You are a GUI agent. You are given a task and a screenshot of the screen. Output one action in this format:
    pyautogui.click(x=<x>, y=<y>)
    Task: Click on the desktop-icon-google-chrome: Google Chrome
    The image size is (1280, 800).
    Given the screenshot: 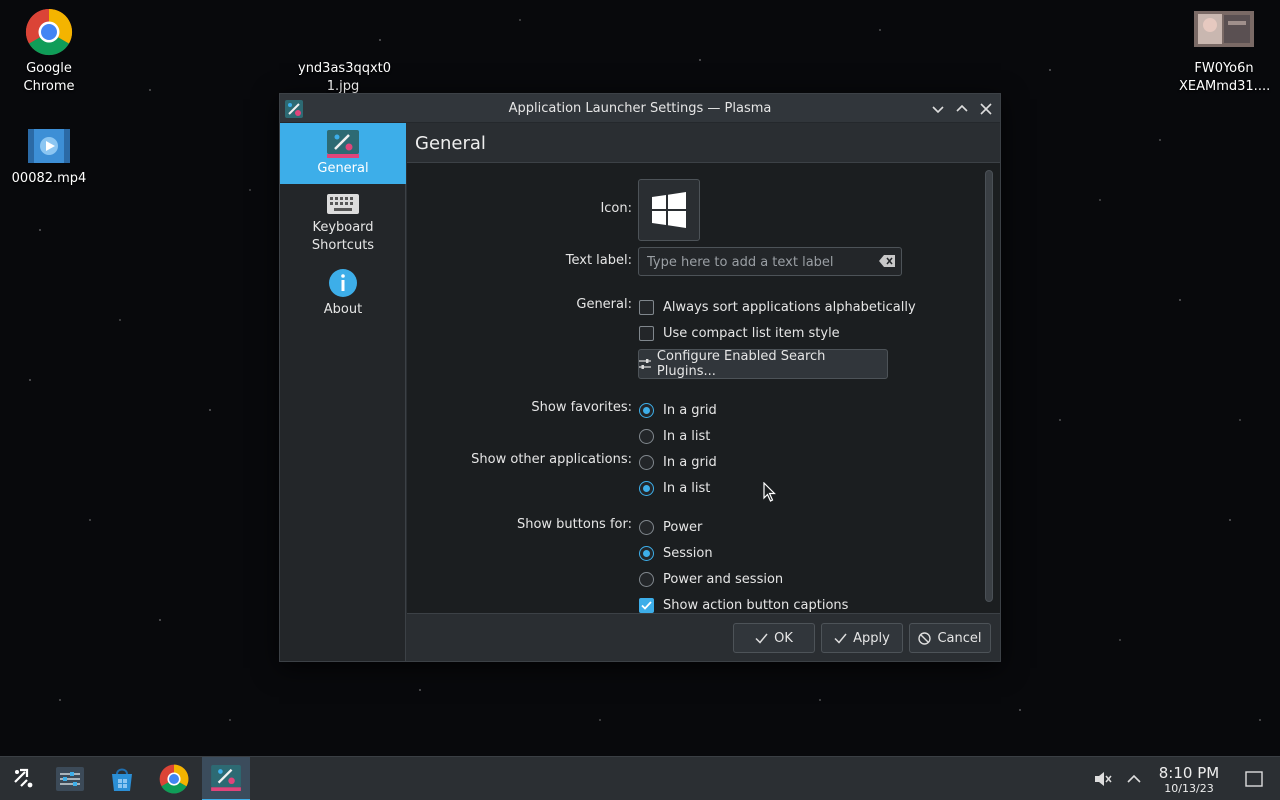 What is the action you would take?
    pyautogui.click(x=49, y=52)
    